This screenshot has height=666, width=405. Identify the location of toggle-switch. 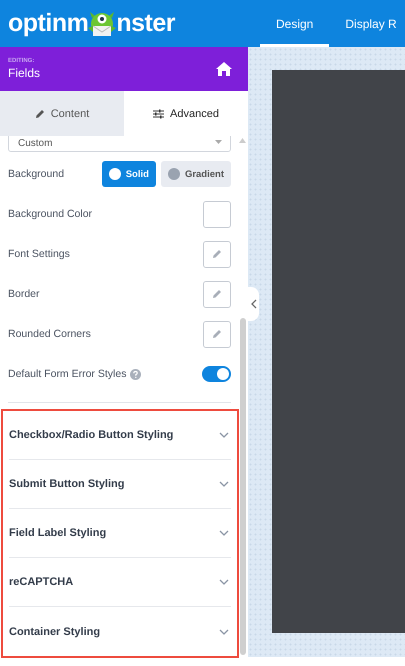
(216, 374).